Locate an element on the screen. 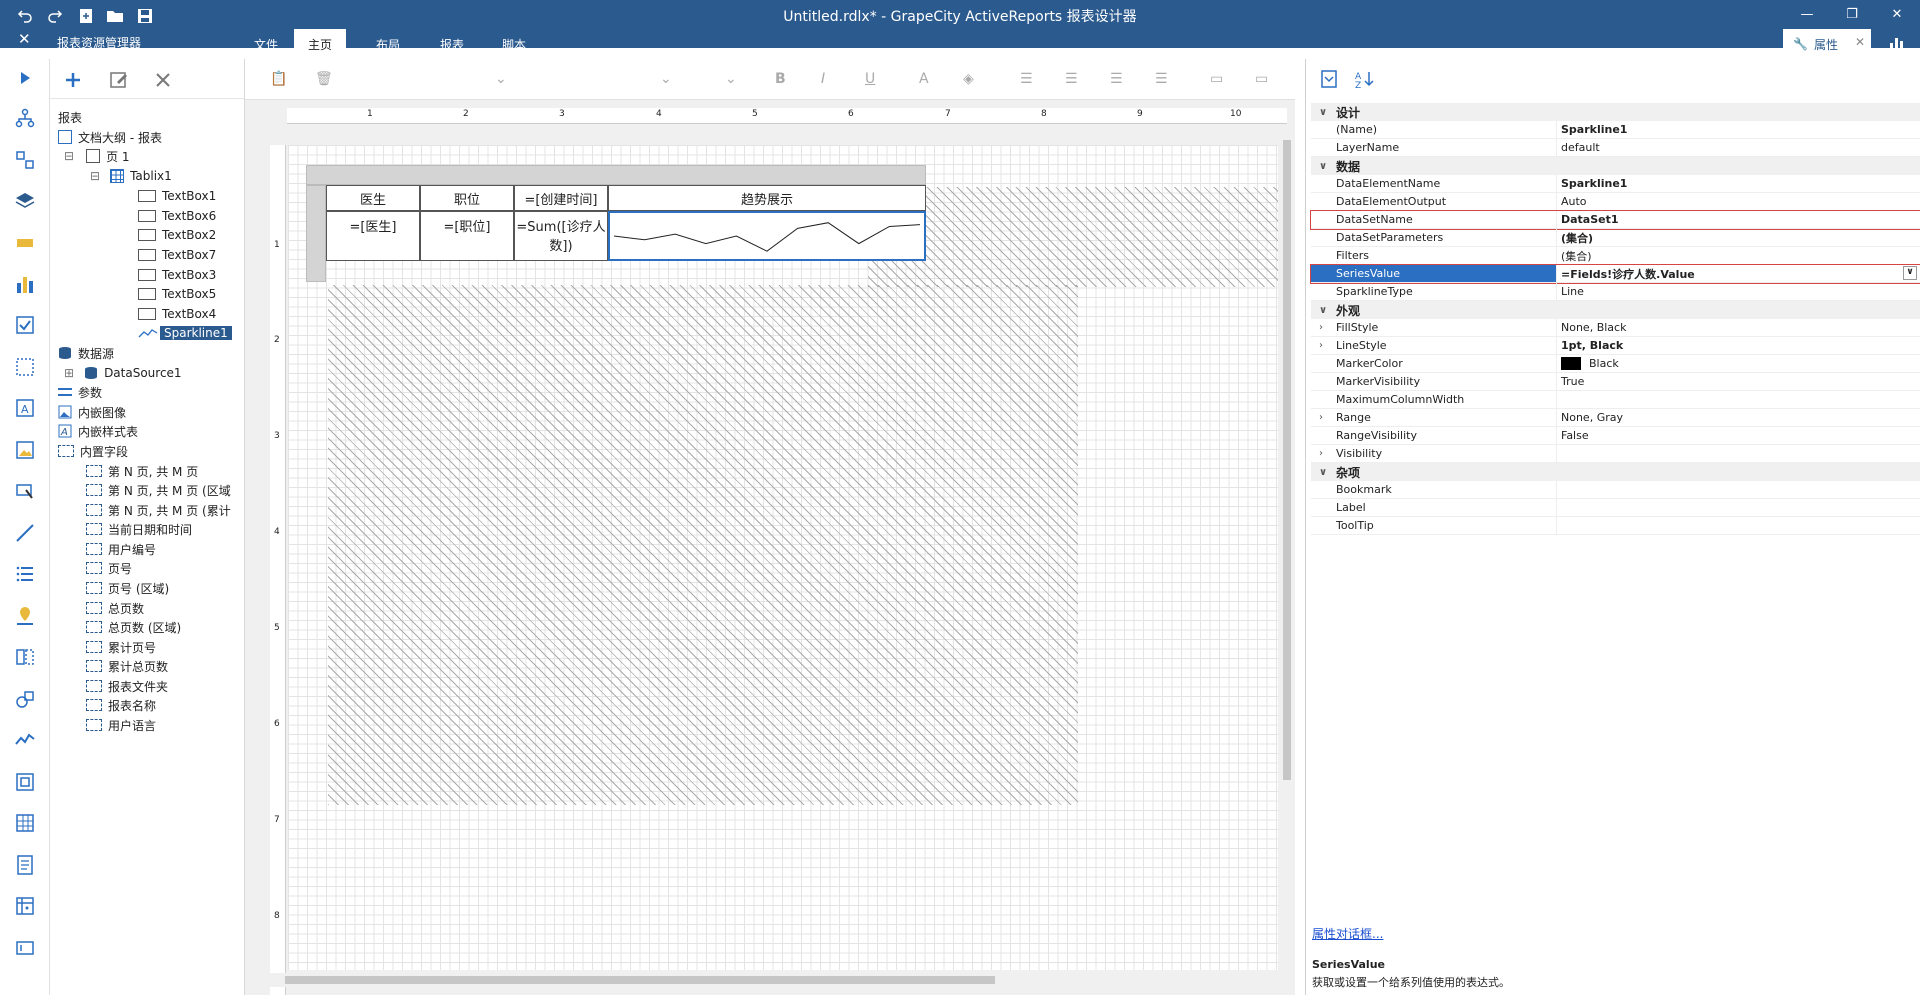  category-data: ∨ 数据 is located at coordinates (1615, 166).